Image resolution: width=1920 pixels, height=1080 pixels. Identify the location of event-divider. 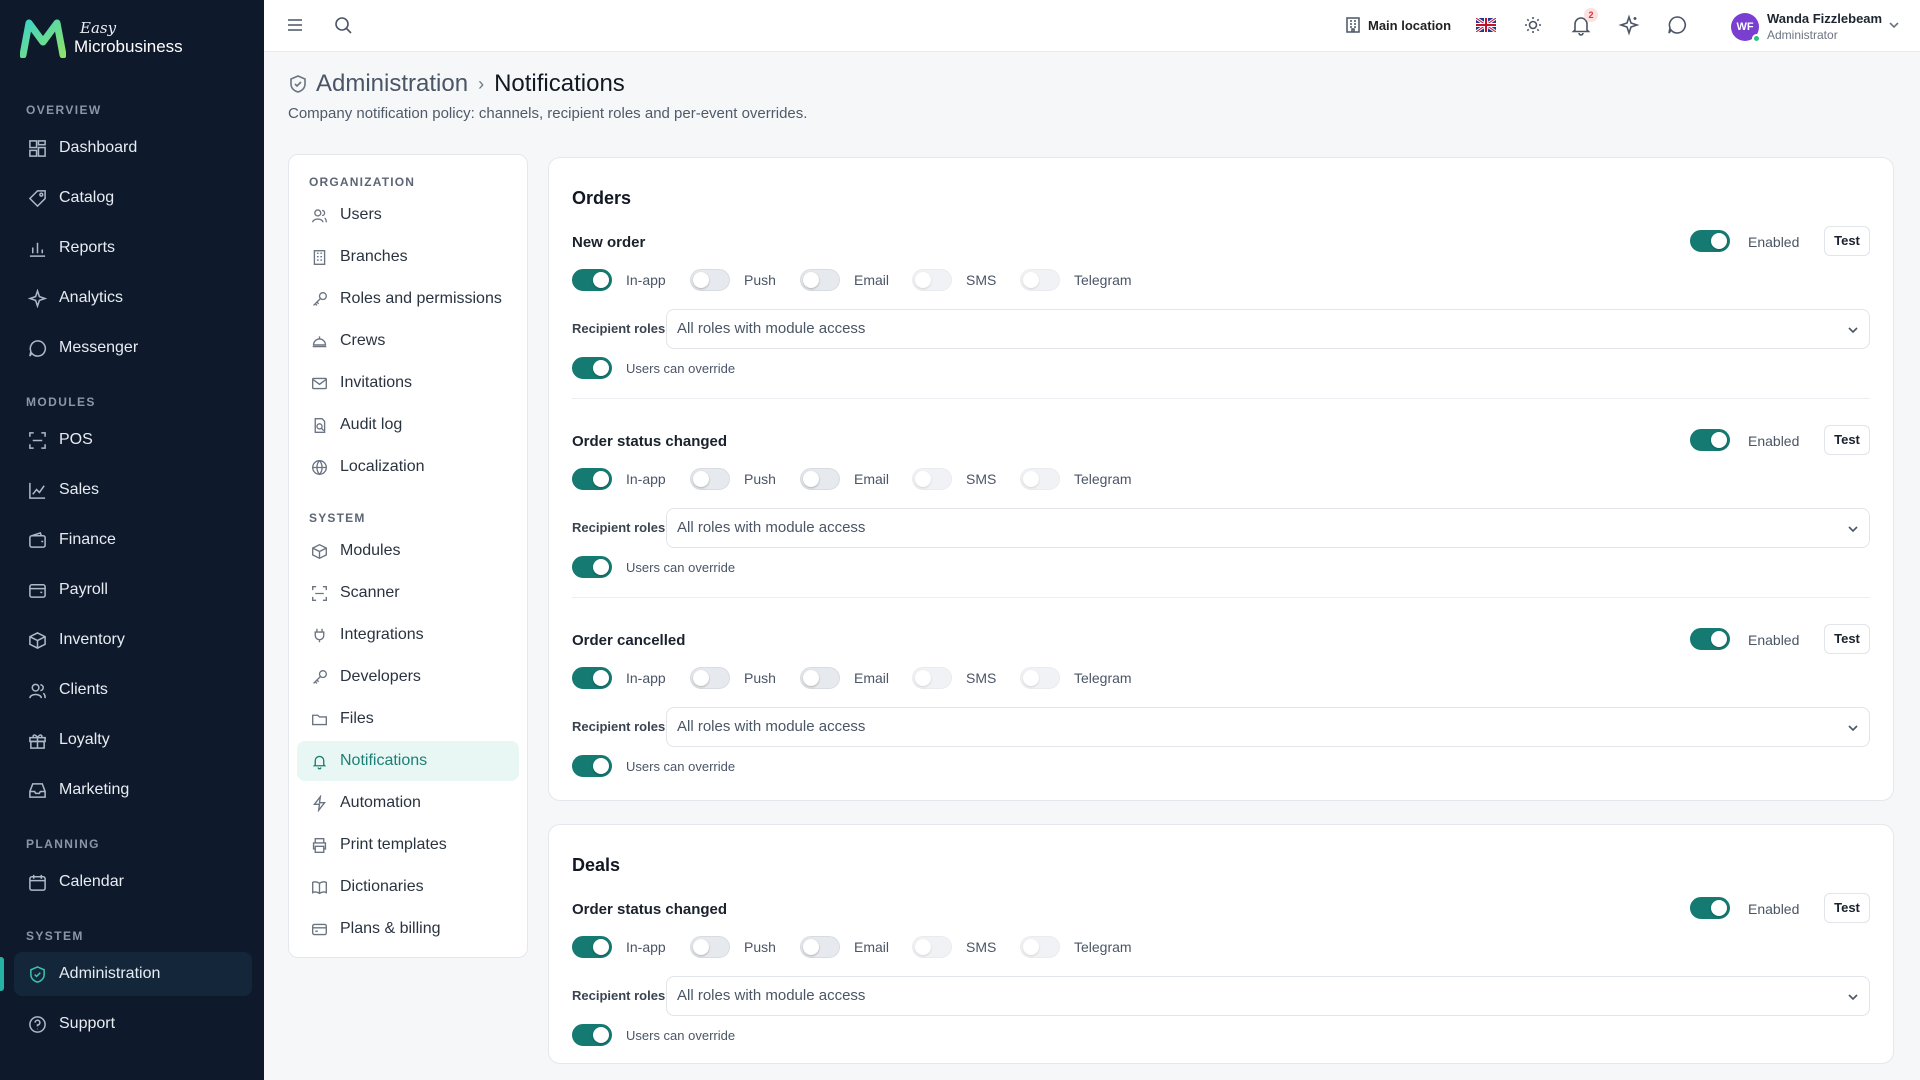
(1221, 398).